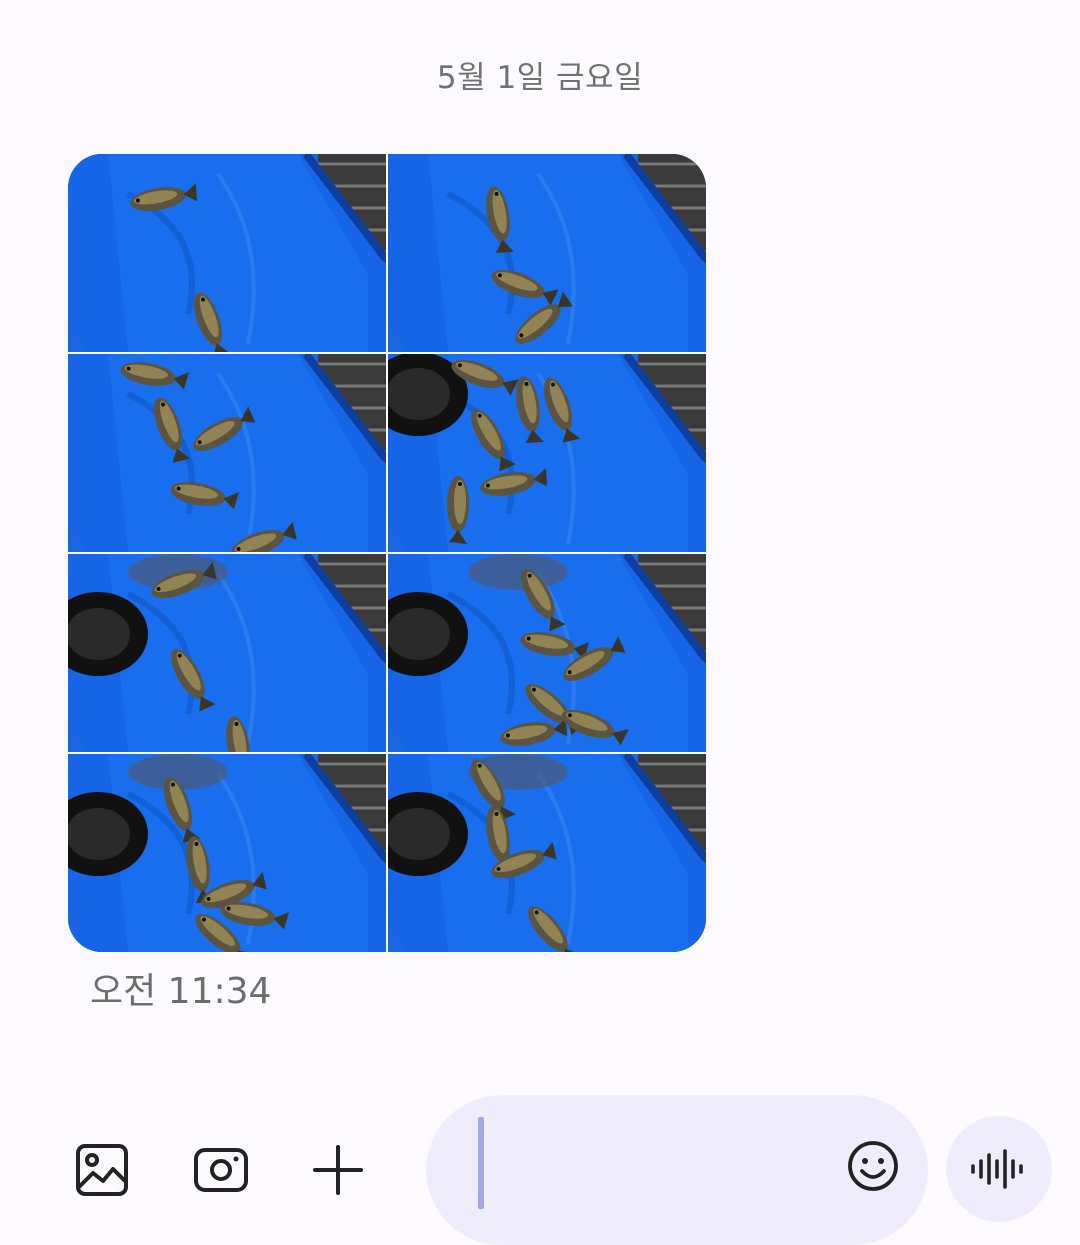 The image size is (1080, 1245). What do you see at coordinates (873, 1166) in the screenshot?
I see `emoji-icon` at bounding box center [873, 1166].